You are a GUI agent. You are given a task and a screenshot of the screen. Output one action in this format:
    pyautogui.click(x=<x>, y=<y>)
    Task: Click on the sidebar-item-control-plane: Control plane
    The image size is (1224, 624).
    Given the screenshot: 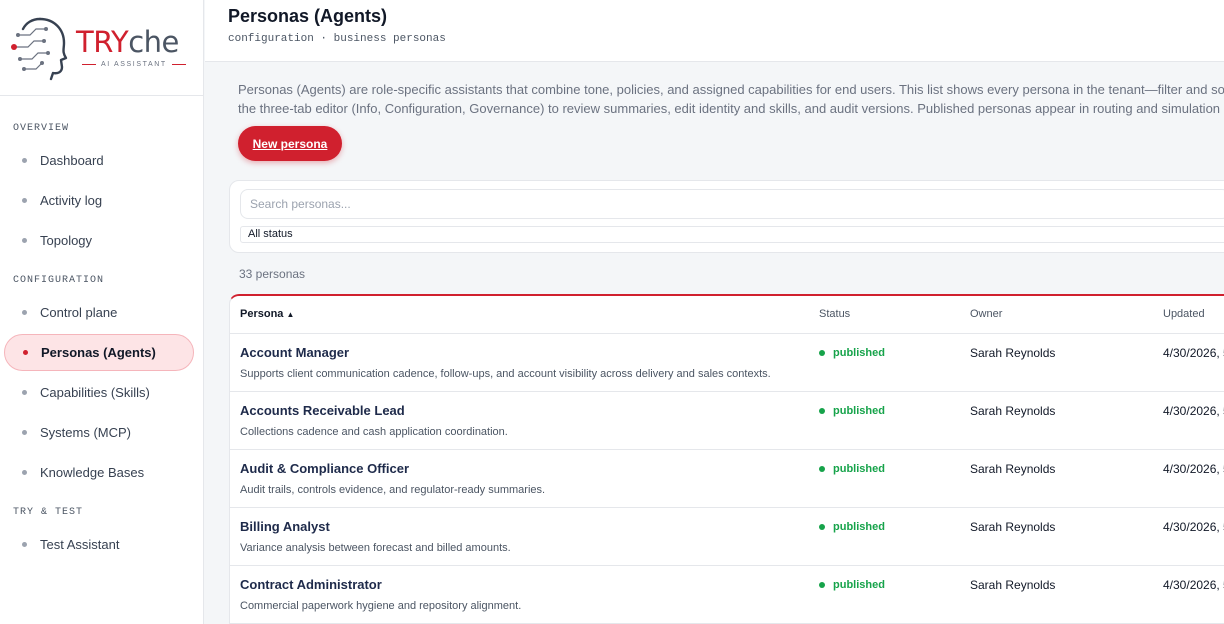 What is the action you would take?
    pyautogui.click(x=99, y=312)
    